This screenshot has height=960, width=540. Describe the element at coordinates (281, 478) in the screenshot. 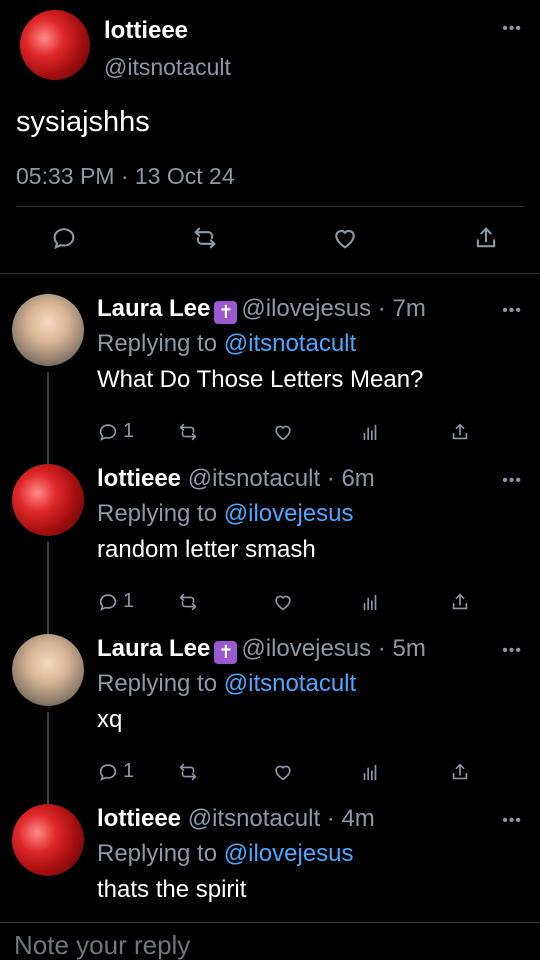

I see `author-handle-time: @itsnotacult · 6m` at that location.